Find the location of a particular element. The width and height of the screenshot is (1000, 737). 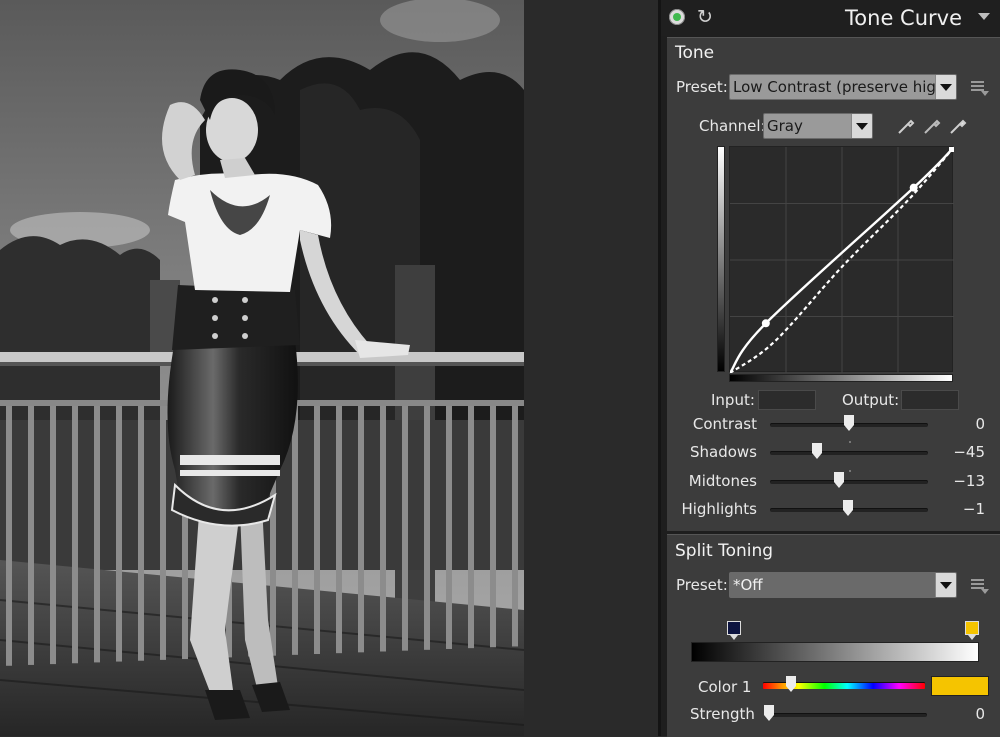

curve-end-point is located at coordinates (951, 149).